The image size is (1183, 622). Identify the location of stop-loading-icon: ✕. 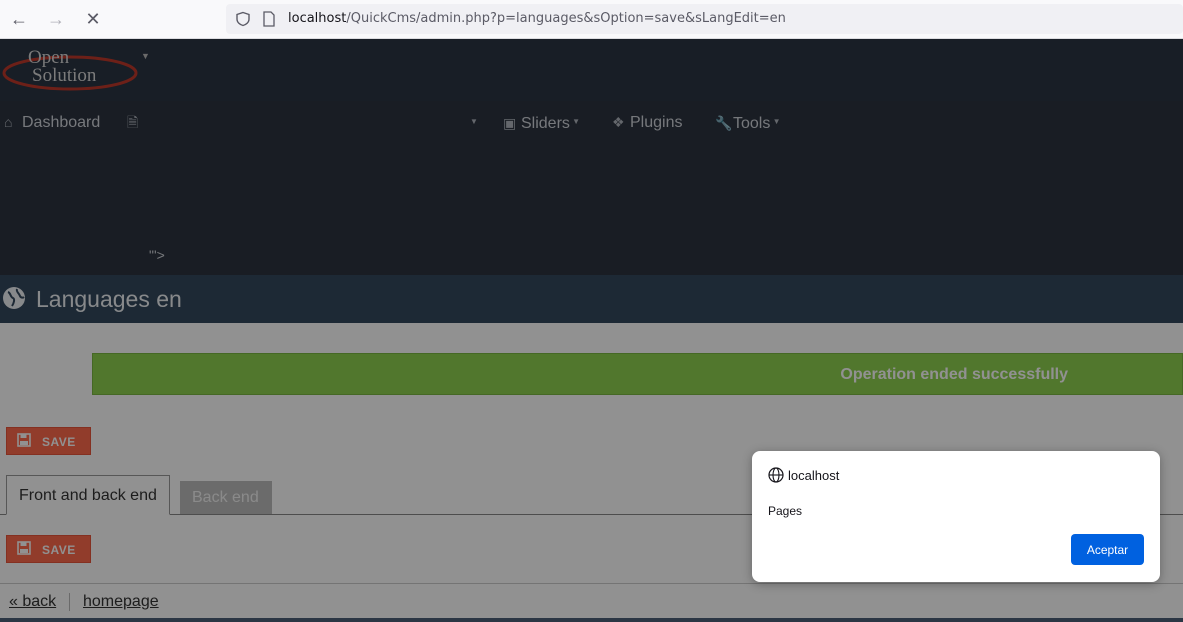
(93, 19).